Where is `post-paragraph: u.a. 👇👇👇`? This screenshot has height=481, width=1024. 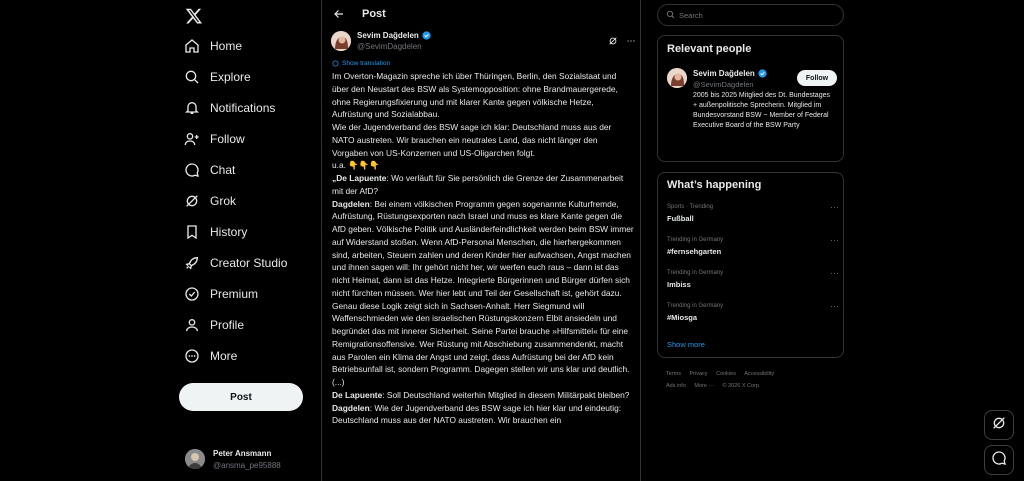 post-paragraph: u.a. 👇👇👇 is located at coordinates (483, 165).